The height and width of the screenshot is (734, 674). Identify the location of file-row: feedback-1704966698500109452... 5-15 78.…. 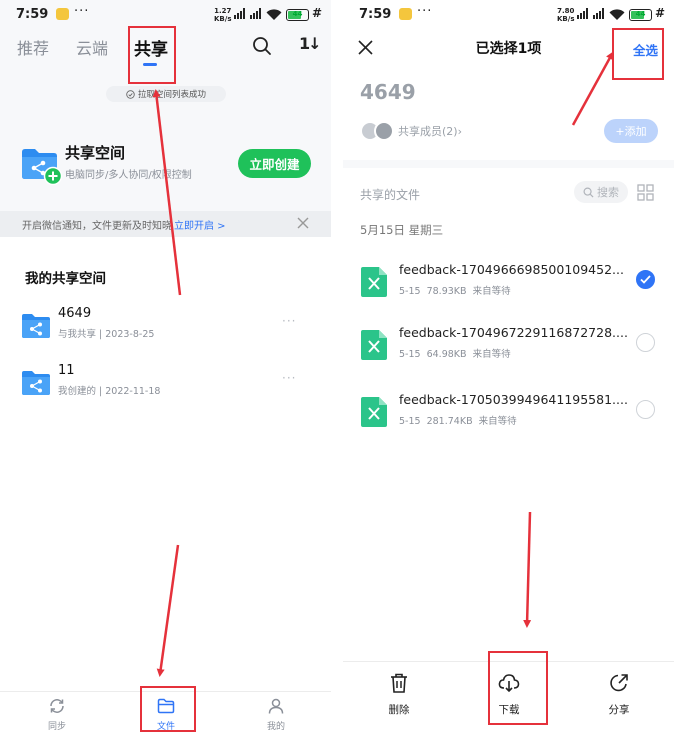
(508, 287).